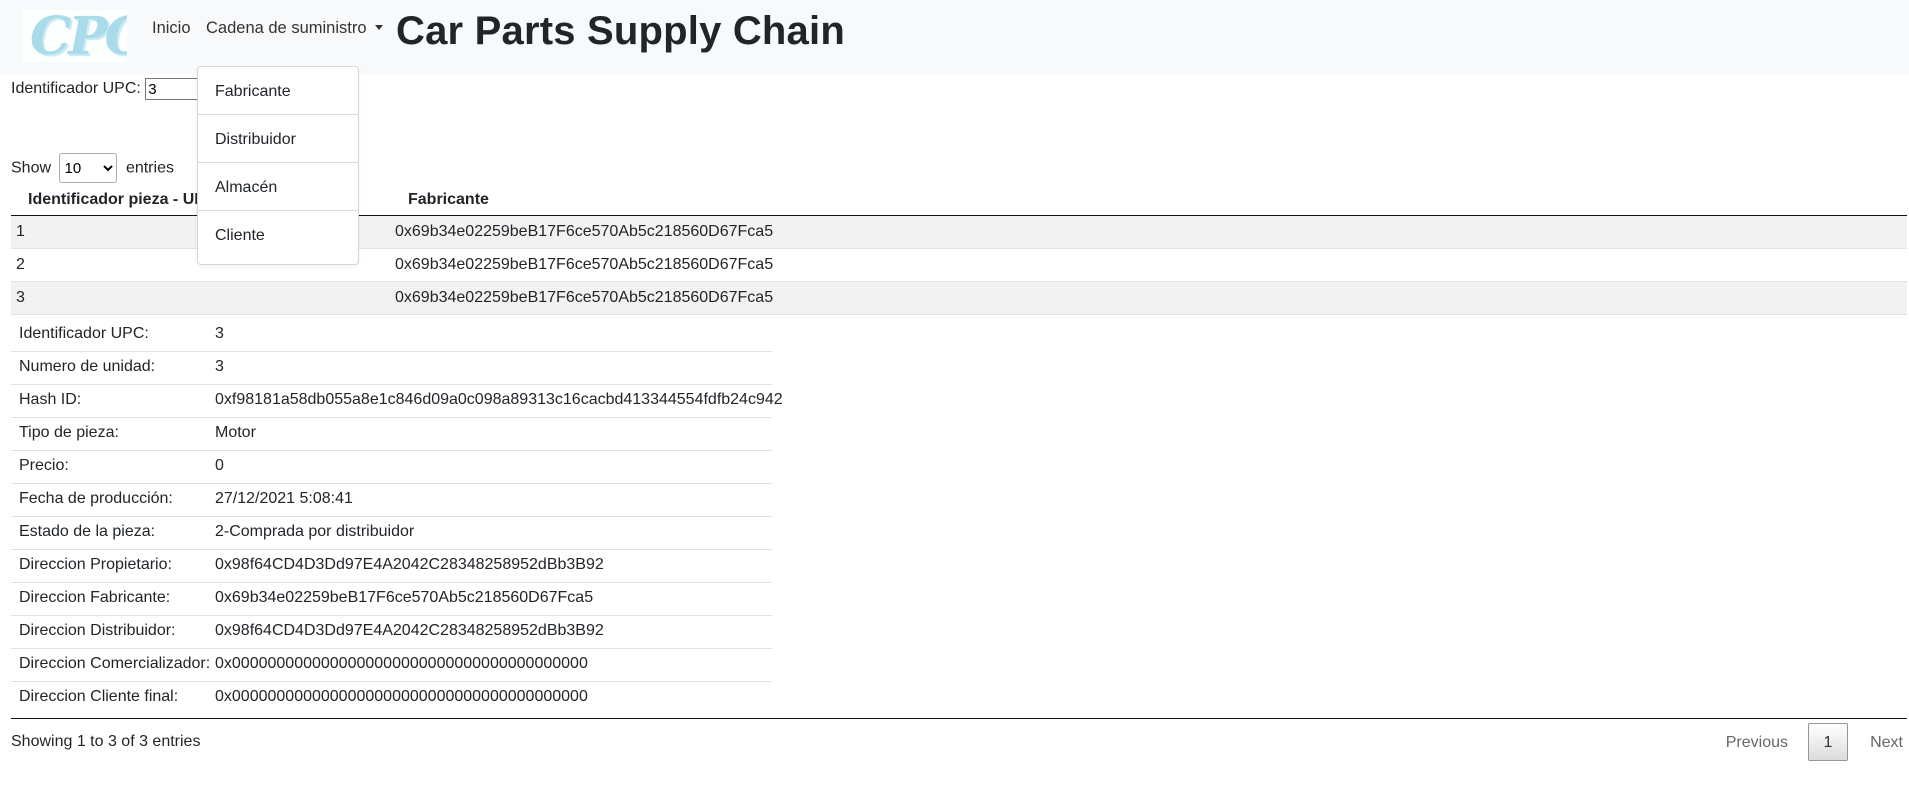  Describe the element at coordinates (88, 168) in the screenshot. I see `page-size-select: 10` at that location.